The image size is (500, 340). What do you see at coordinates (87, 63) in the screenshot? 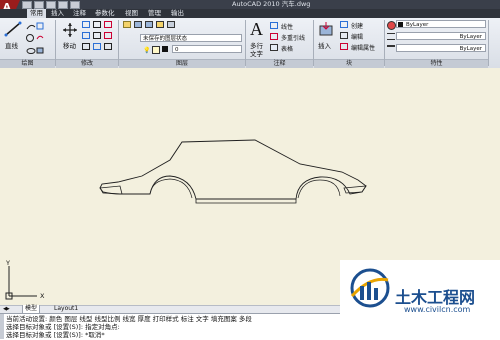
I see `modify-panel-title: 修改` at bounding box center [87, 63].